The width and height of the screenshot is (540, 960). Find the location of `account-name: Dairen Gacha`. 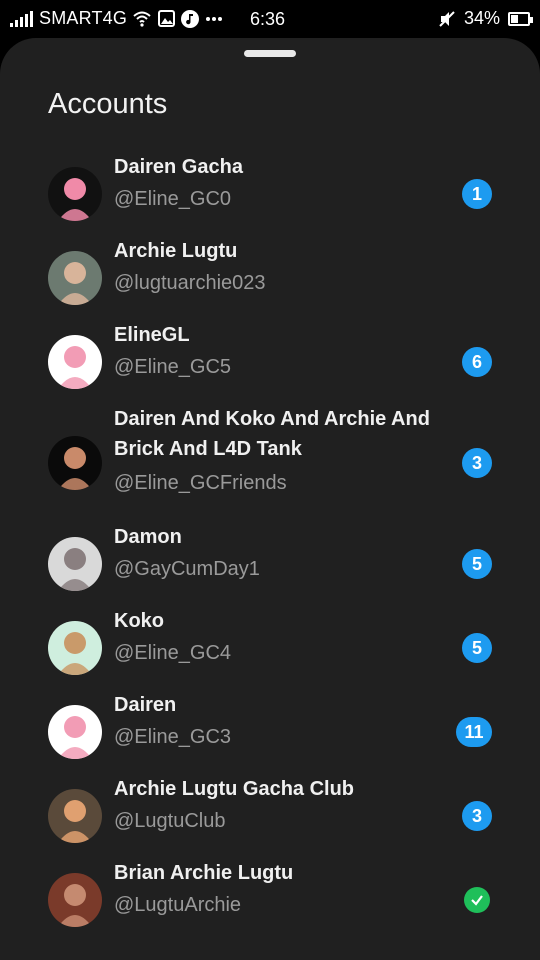

account-name: Dairen Gacha is located at coordinates (178, 167).